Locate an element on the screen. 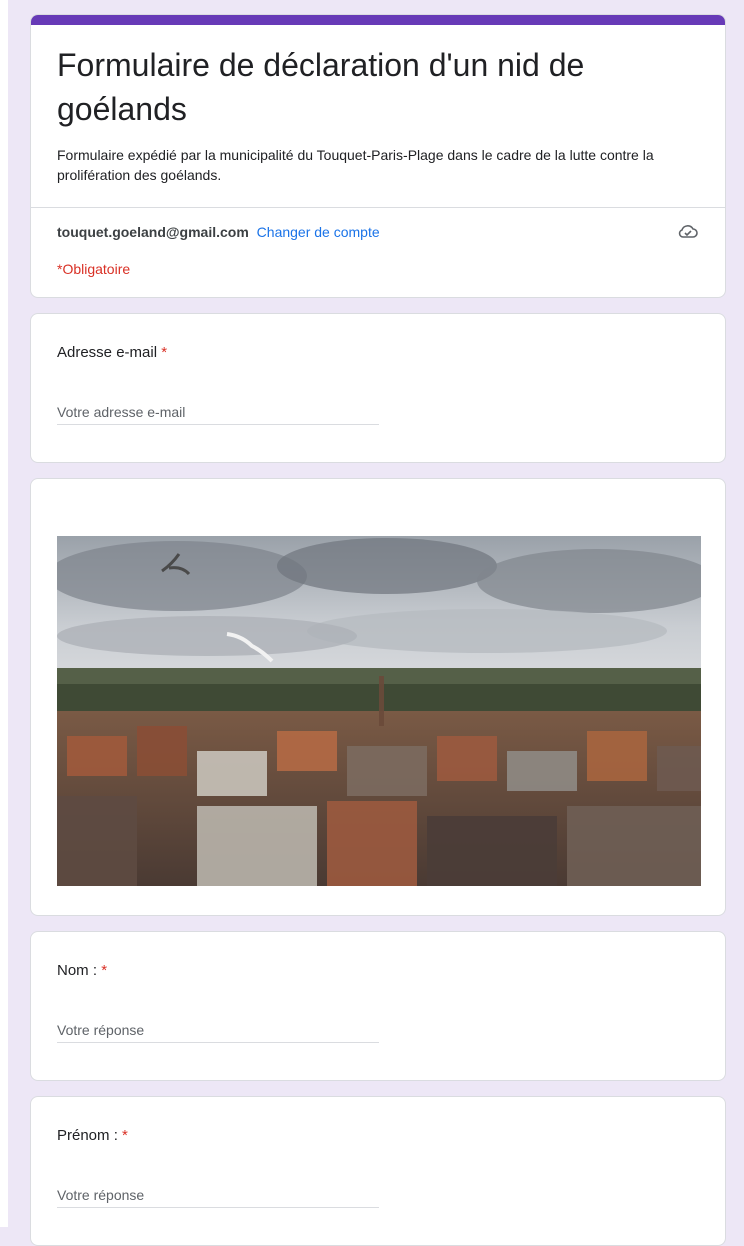  required-note: *Obligatoire is located at coordinates (94, 269).